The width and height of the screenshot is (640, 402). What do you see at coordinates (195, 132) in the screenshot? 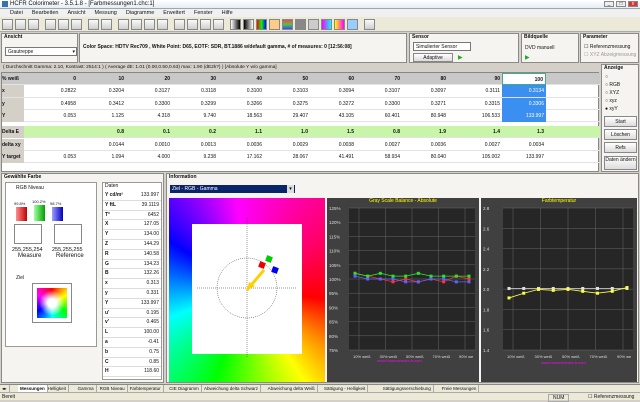
I see `grid-cell: 0.2` at bounding box center [195, 132].